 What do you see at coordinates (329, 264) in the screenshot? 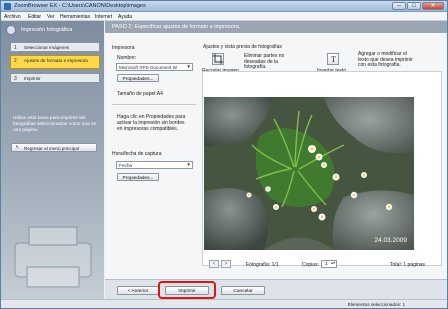
I see `copies-stepper: 1 ▴▾` at bounding box center [329, 264].